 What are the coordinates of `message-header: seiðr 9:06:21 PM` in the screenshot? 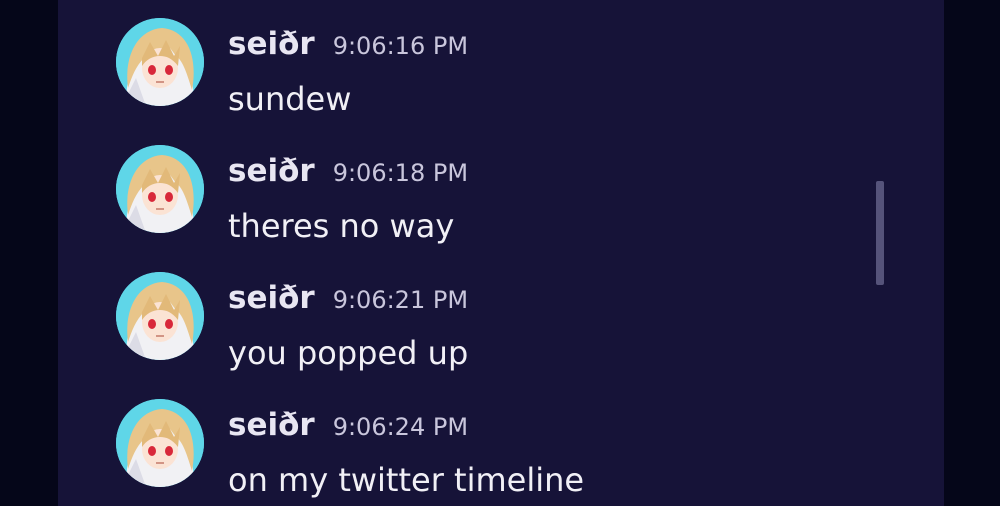 It's located at (348, 298).